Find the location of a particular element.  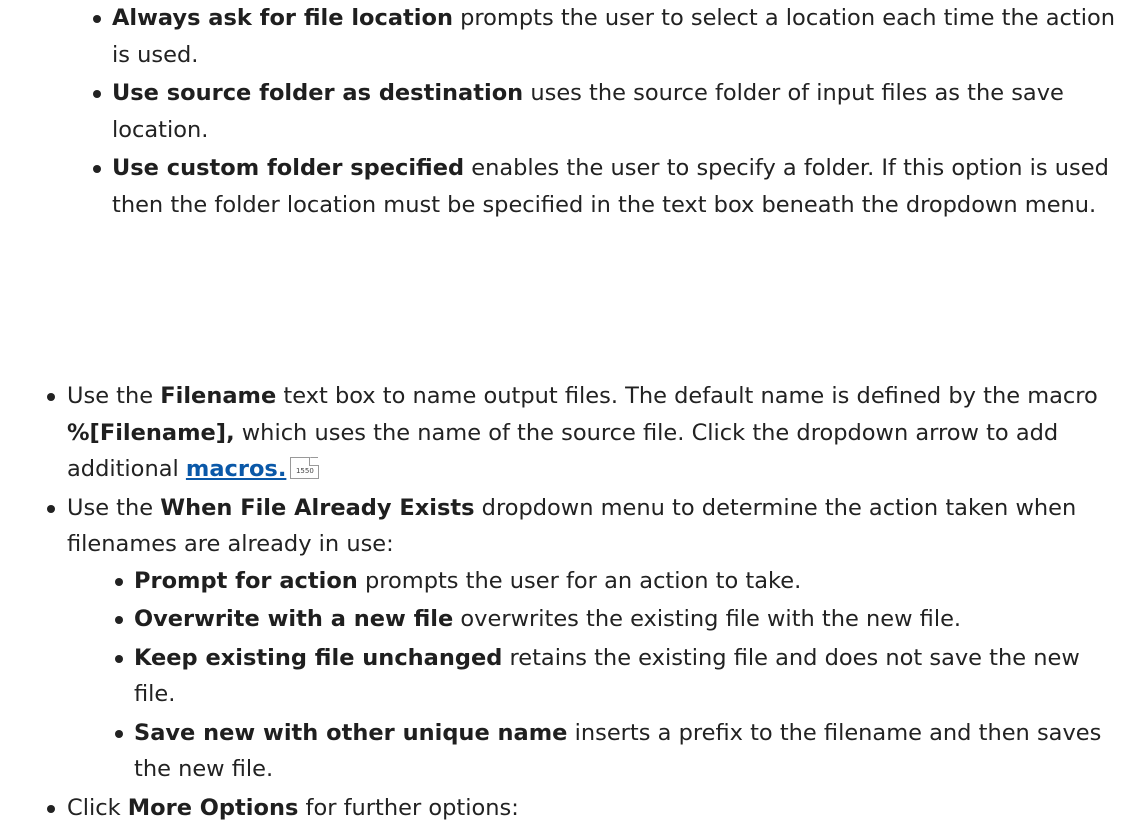

page-reference-number: 1550 is located at coordinates (304, 471).